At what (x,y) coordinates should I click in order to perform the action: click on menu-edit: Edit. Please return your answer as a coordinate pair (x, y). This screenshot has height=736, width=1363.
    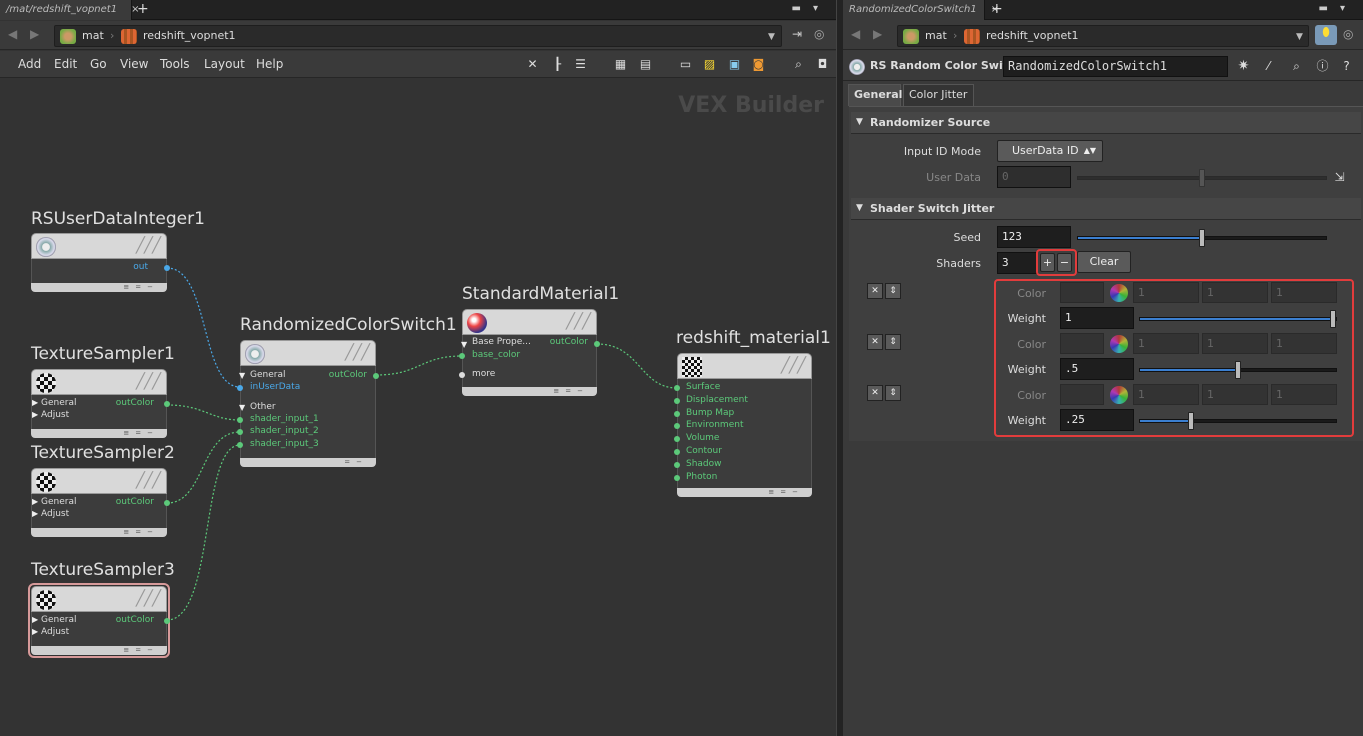
    Looking at the image, I should click on (65, 64).